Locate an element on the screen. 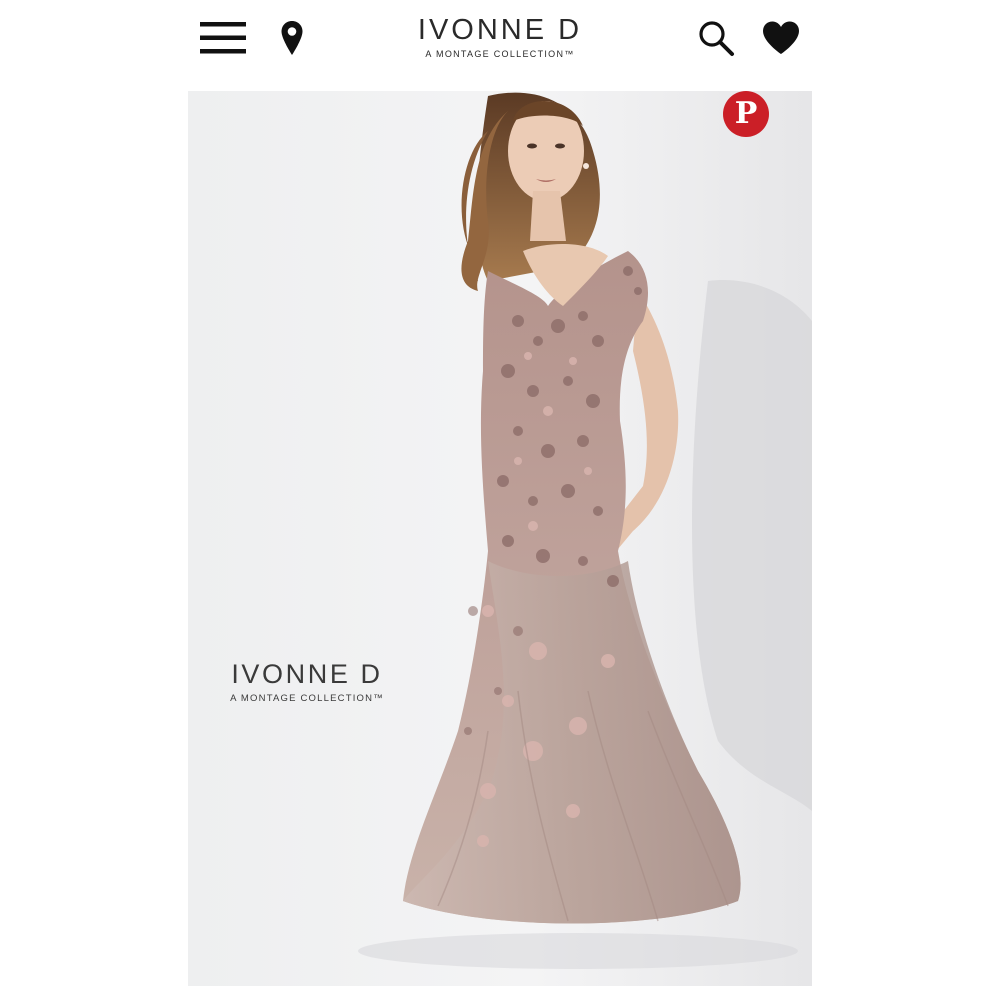 Image resolution: width=1000 pixels, height=1000 pixels. hamburger-menu-icon is located at coordinates (223, 38).